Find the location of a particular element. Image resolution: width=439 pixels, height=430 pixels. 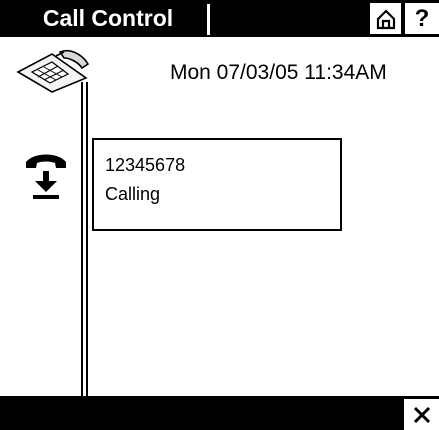

bottom-bar is located at coordinates (219, 413).